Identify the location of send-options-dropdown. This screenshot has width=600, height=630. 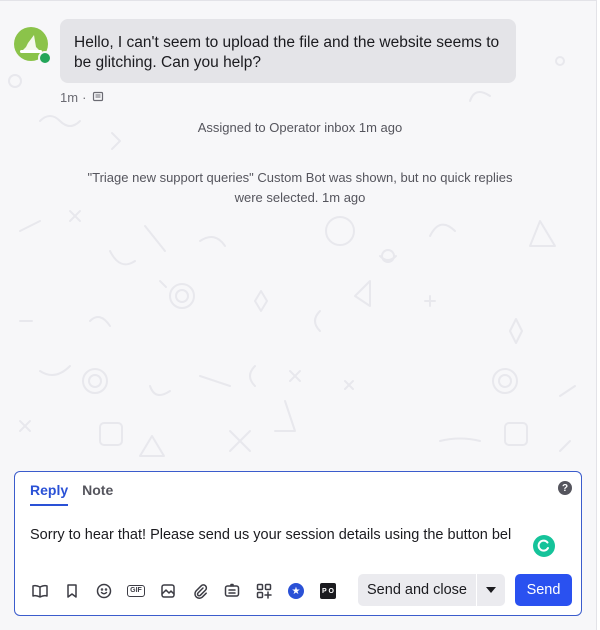
(491, 590).